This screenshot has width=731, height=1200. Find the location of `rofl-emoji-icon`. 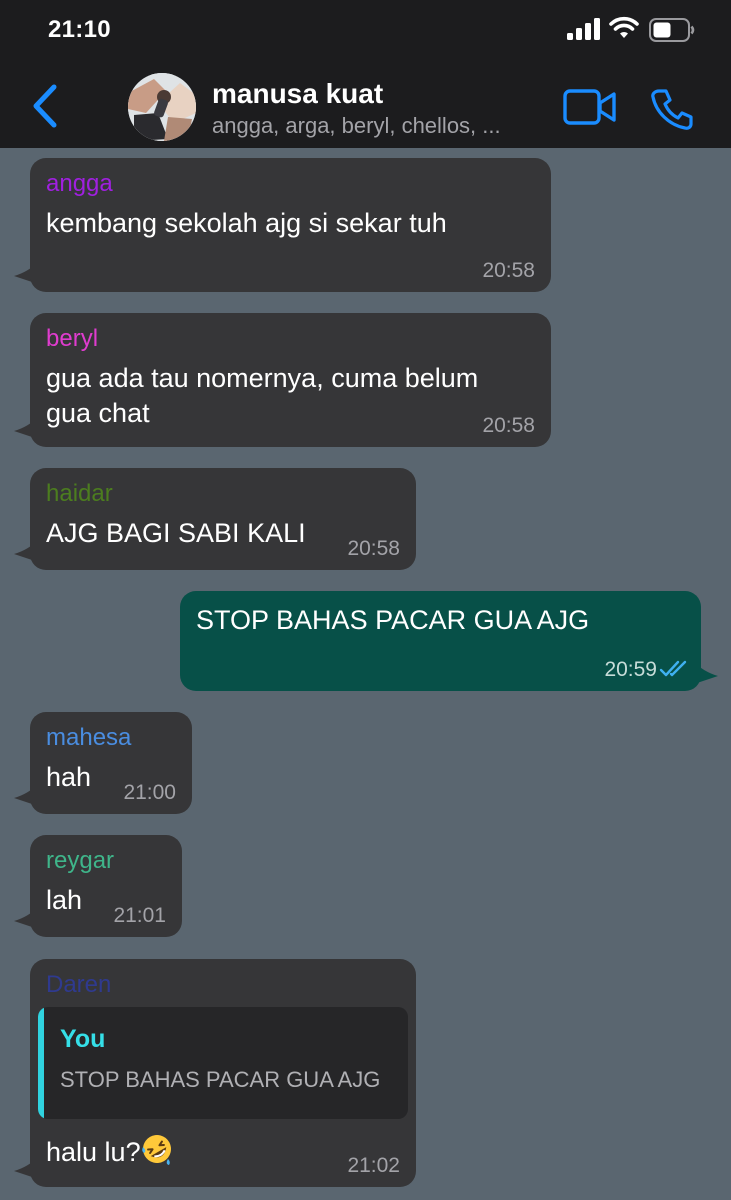

rofl-emoji-icon is located at coordinates (157, 1153).